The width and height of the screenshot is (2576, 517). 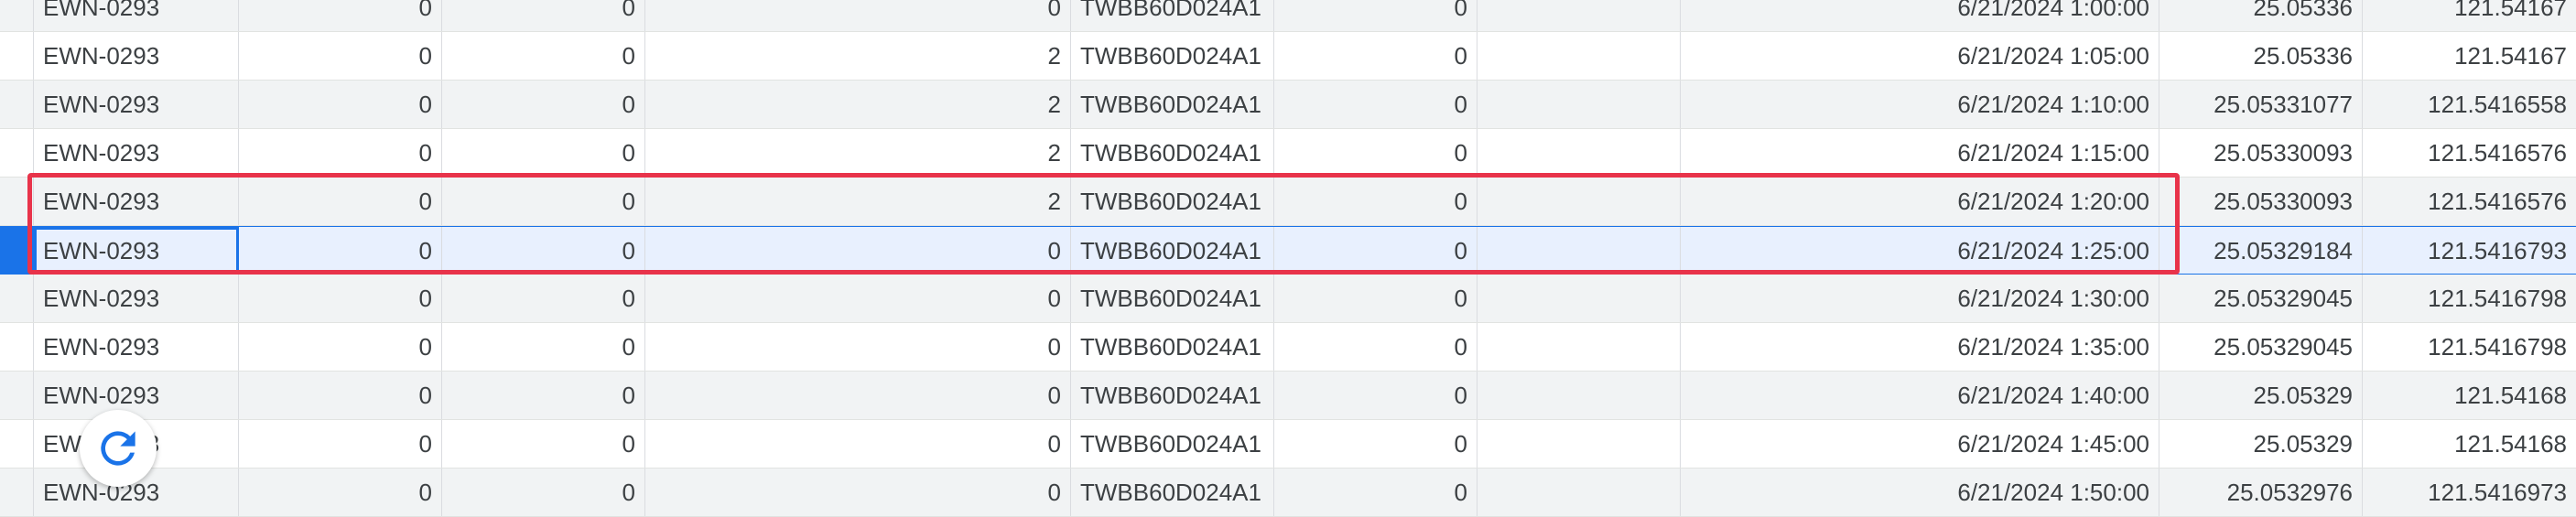 I want to click on table-cell: 25.05331077, so click(x=2261, y=104).